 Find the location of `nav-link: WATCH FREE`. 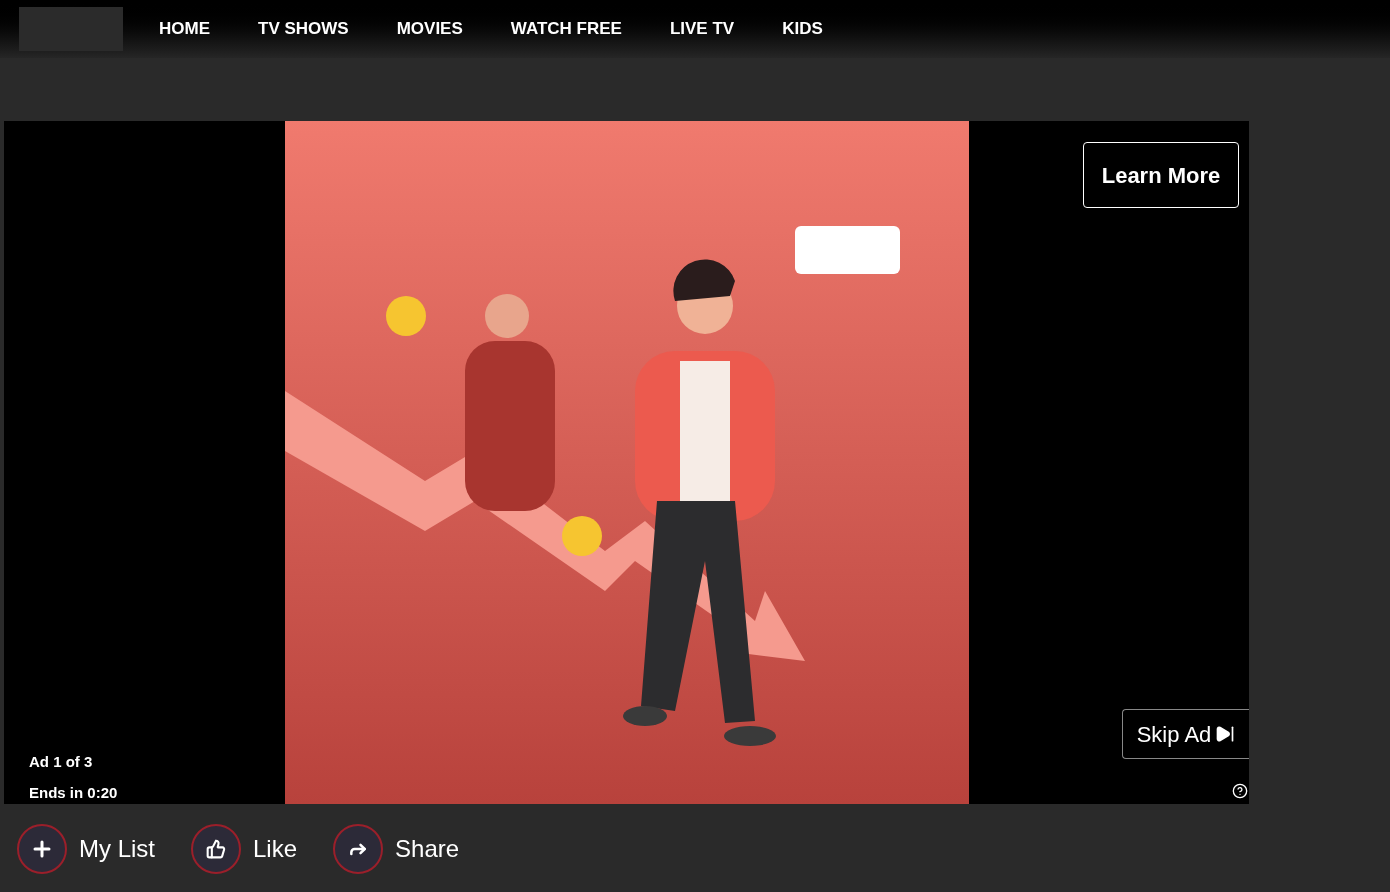

nav-link: WATCH FREE is located at coordinates (566, 29).